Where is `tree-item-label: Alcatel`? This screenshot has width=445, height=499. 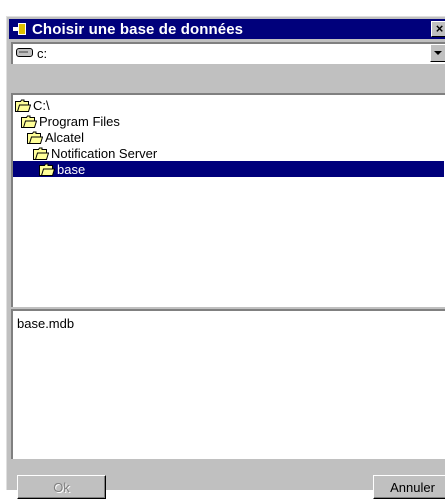
tree-item-label: Alcatel is located at coordinates (65, 137).